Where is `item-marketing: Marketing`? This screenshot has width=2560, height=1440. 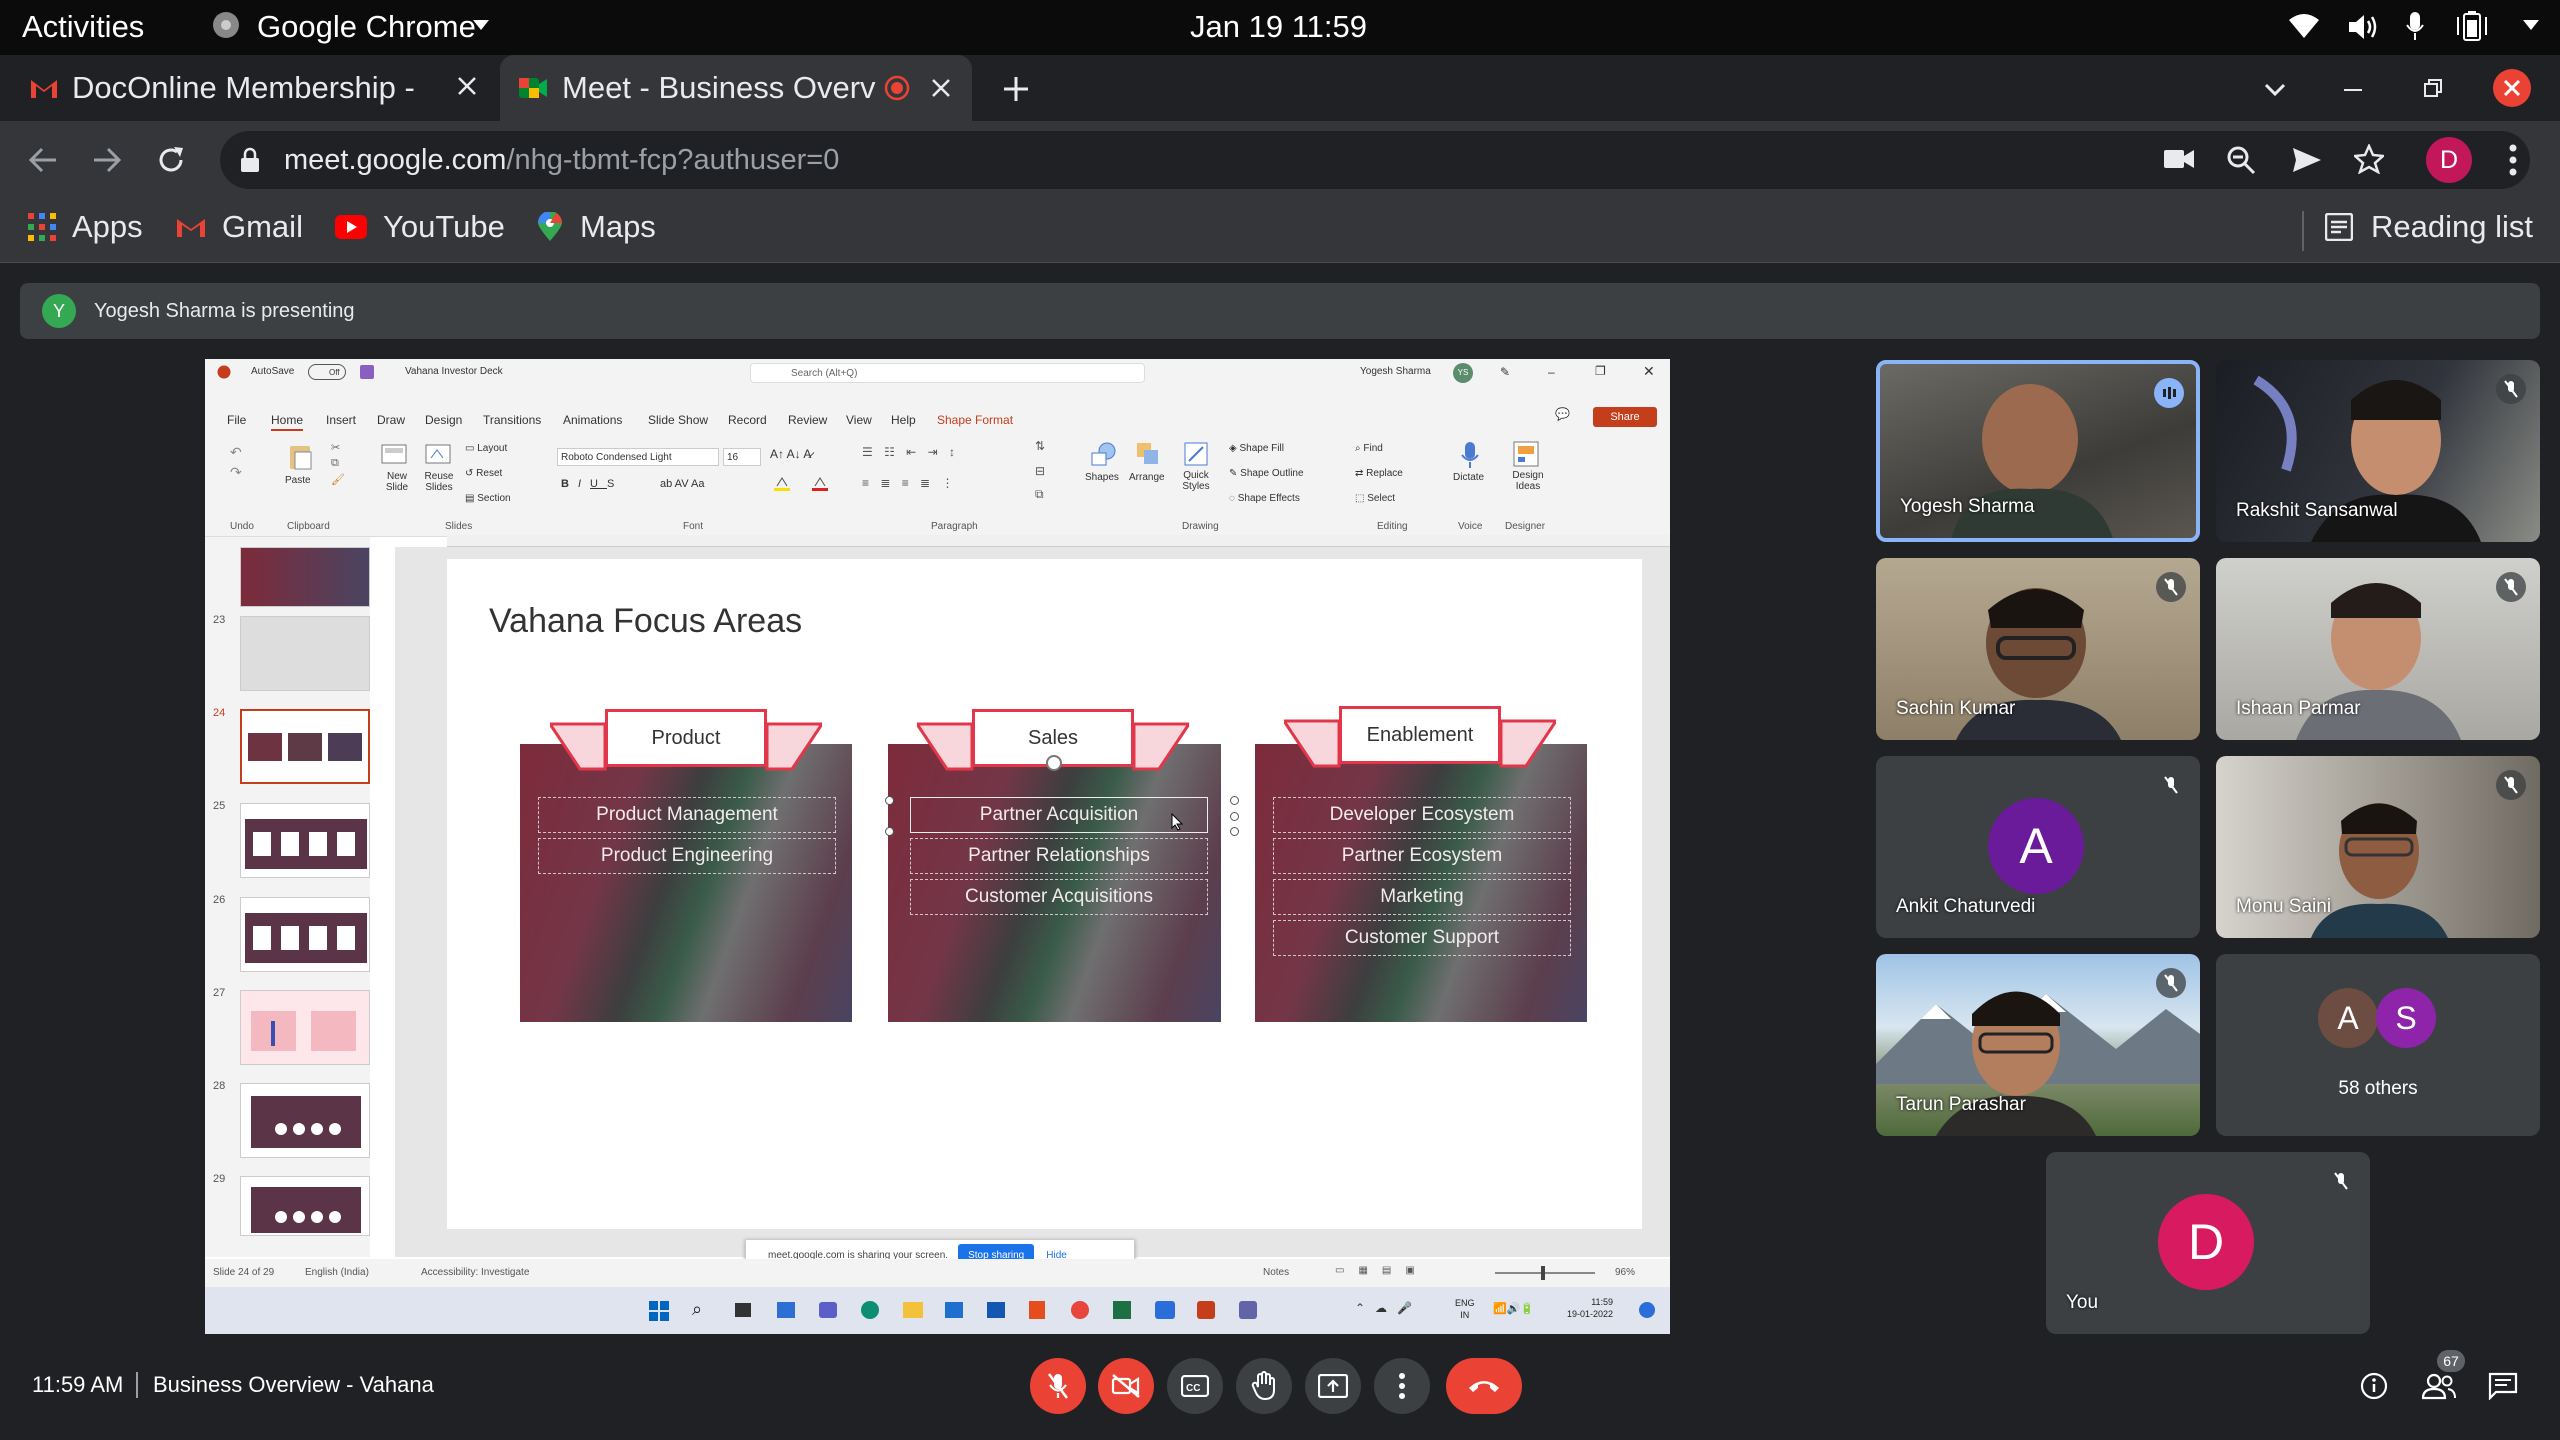 item-marketing: Marketing is located at coordinates (1422, 897).